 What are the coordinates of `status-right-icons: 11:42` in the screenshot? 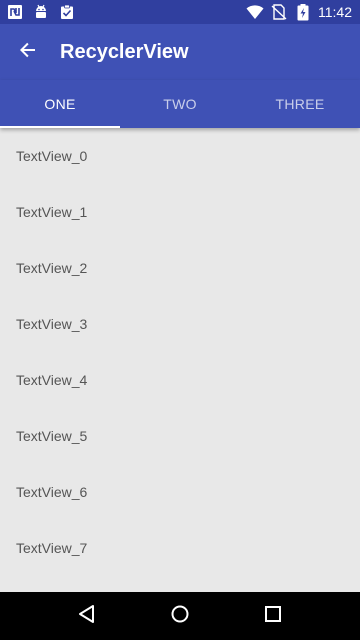 It's located at (299, 12).